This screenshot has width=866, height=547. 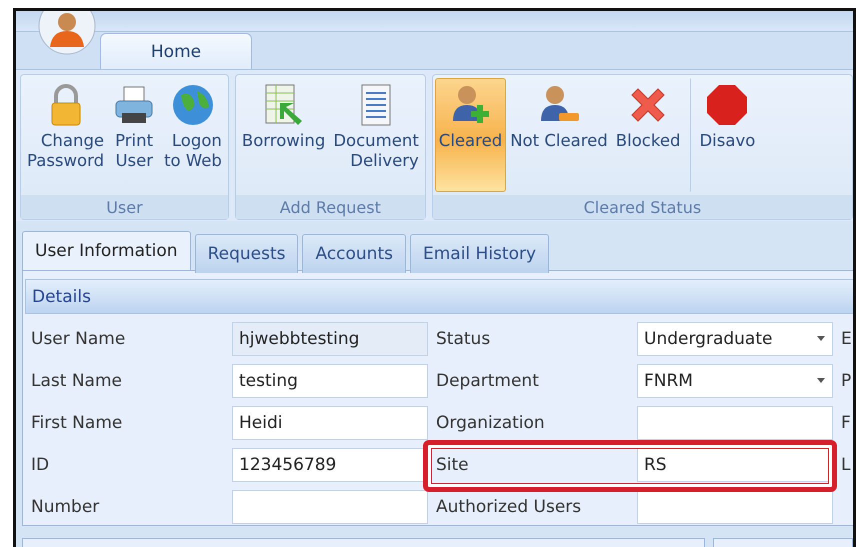 I want to click on ribbon-button: Borrowing, so click(x=284, y=135).